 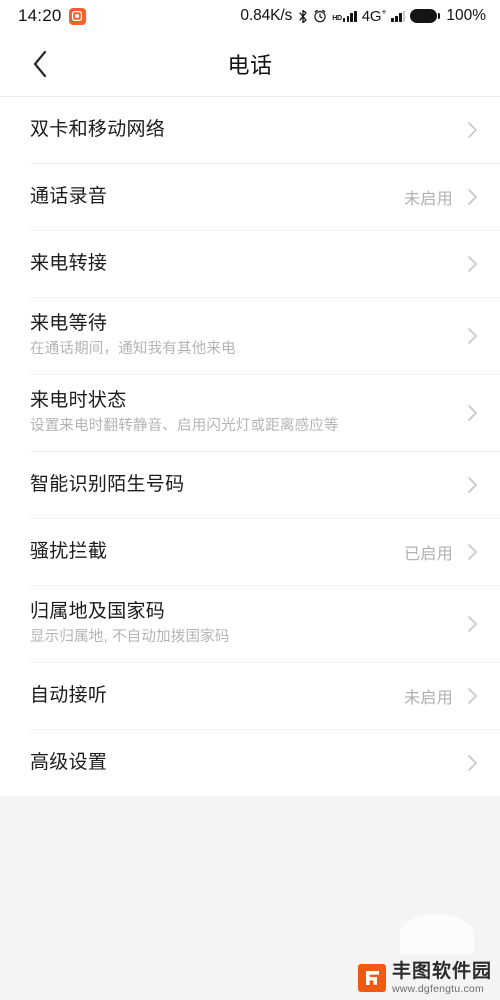 What do you see at coordinates (77, 16) in the screenshot?
I see `orange-app-icon` at bounding box center [77, 16].